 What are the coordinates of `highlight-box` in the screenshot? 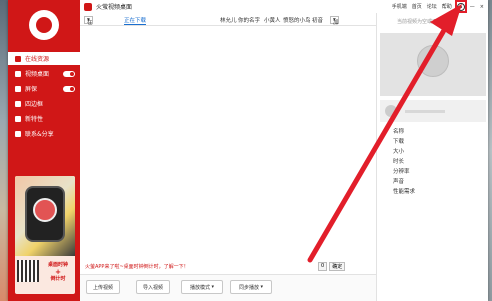 It's located at (461, 6).